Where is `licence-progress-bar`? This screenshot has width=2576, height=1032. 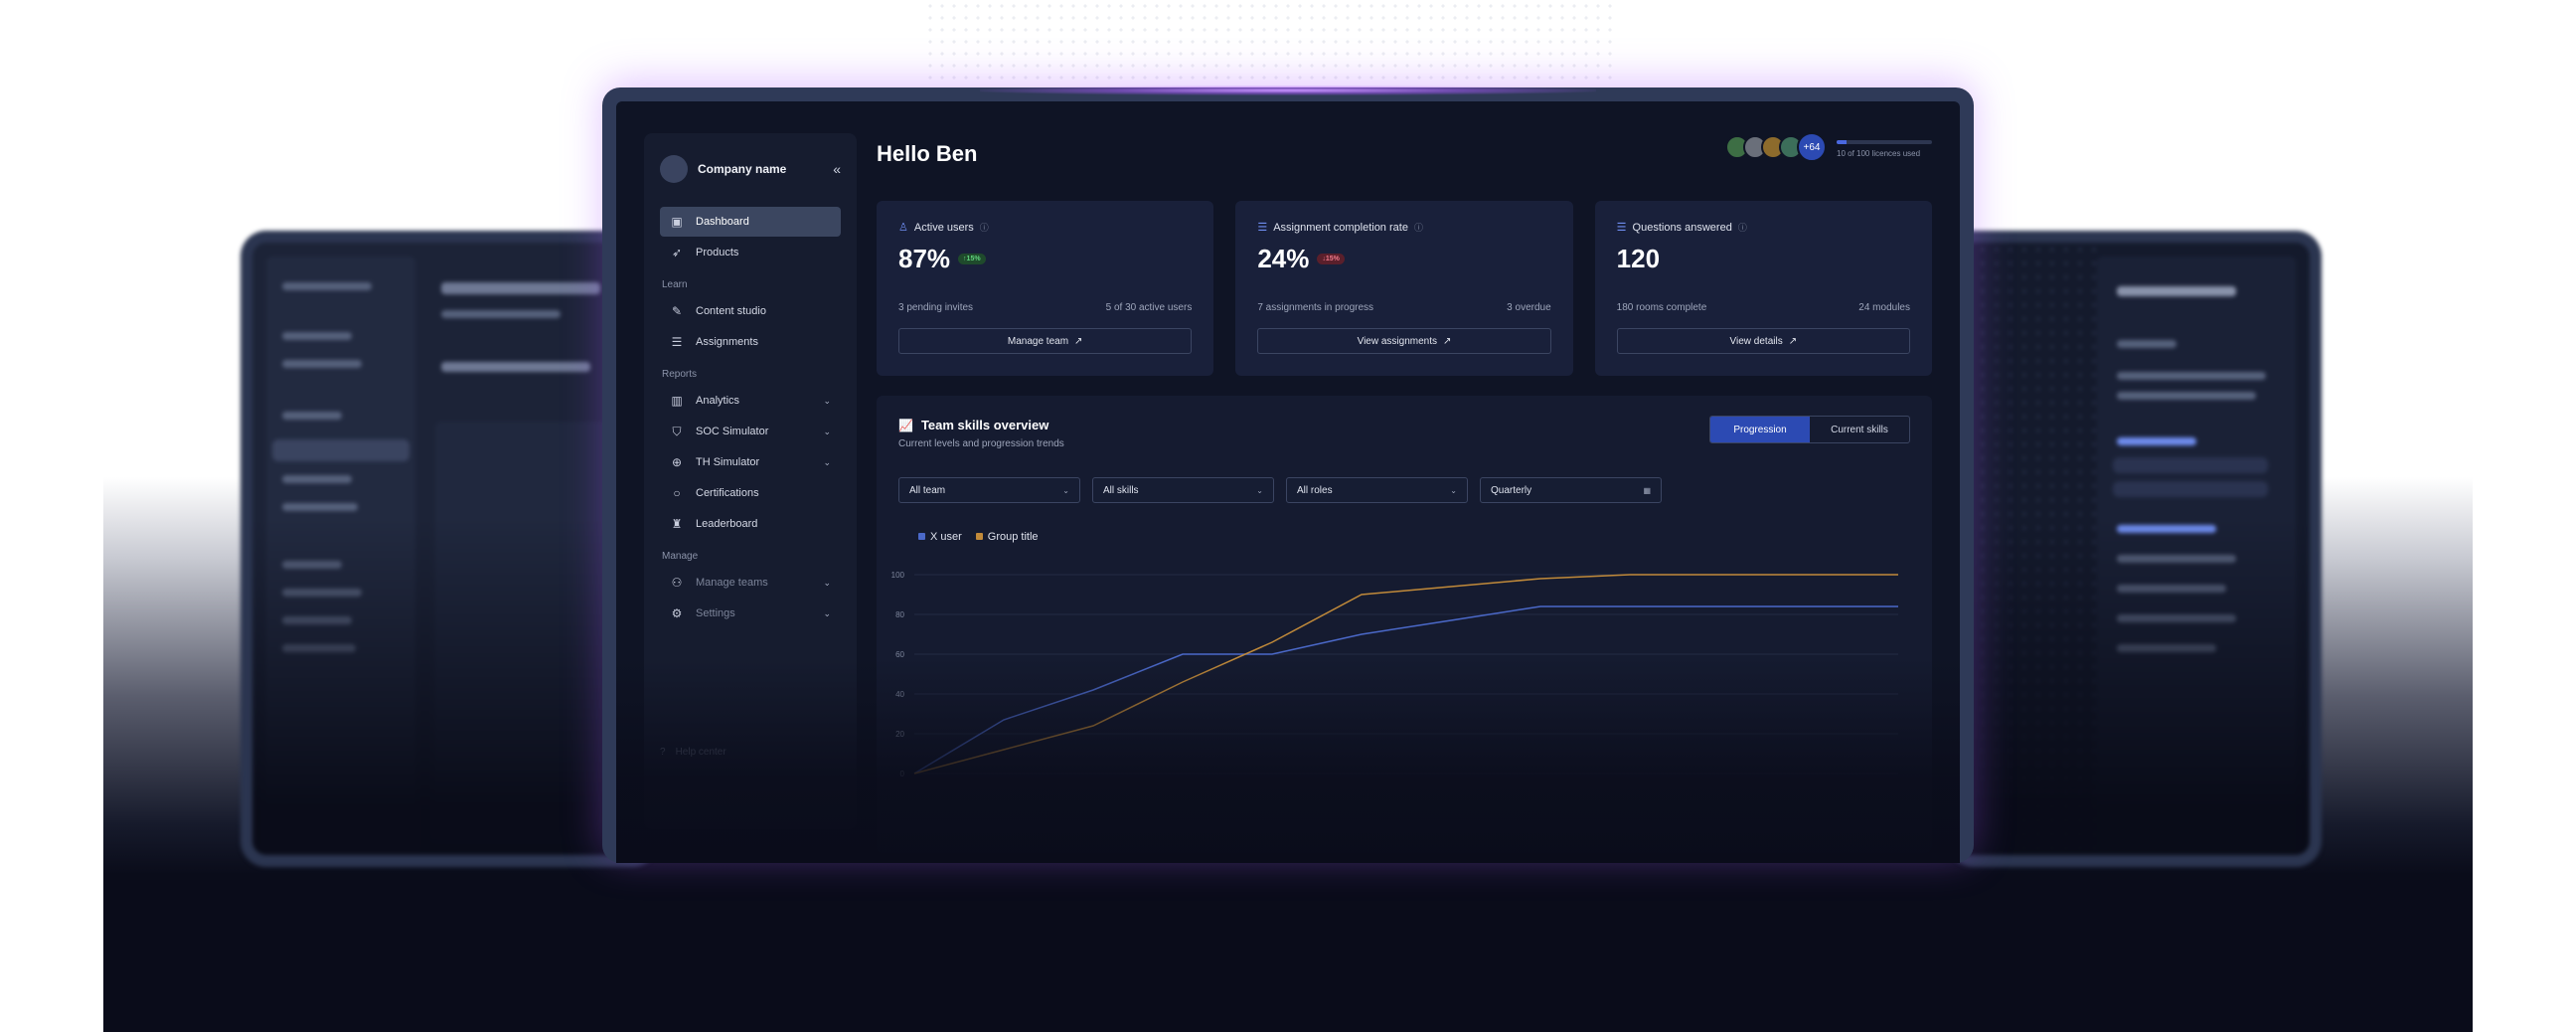 licence-progress-bar is located at coordinates (1884, 141).